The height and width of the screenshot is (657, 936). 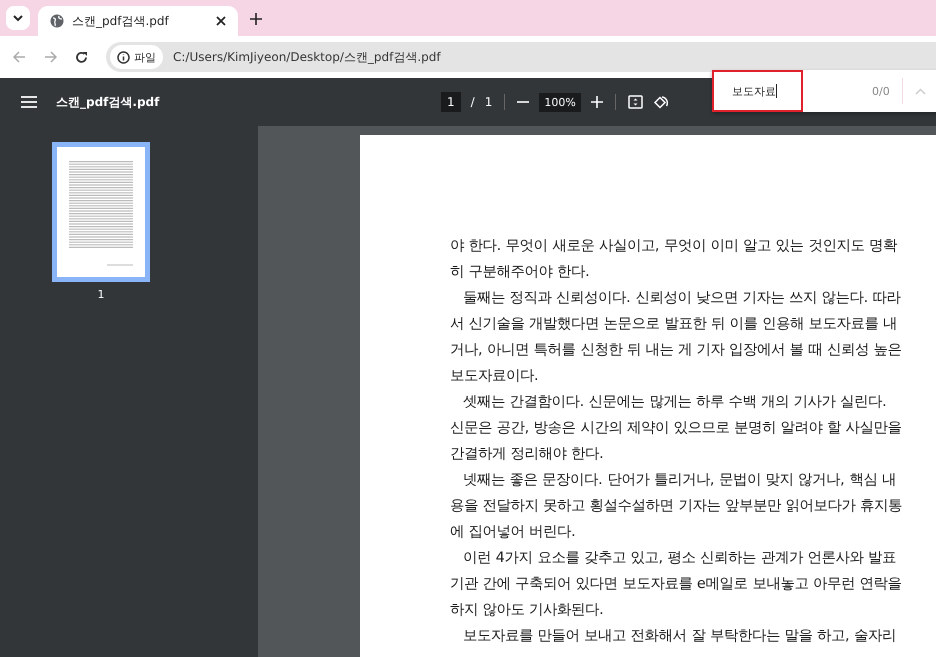 What do you see at coordinates (521, 57) in the screenshot?
I see `address-bar: 파일 C:/Users/KimJiyeon/Desktop/스캔_pdf검색.pdf` at bounding box center [521, 57].